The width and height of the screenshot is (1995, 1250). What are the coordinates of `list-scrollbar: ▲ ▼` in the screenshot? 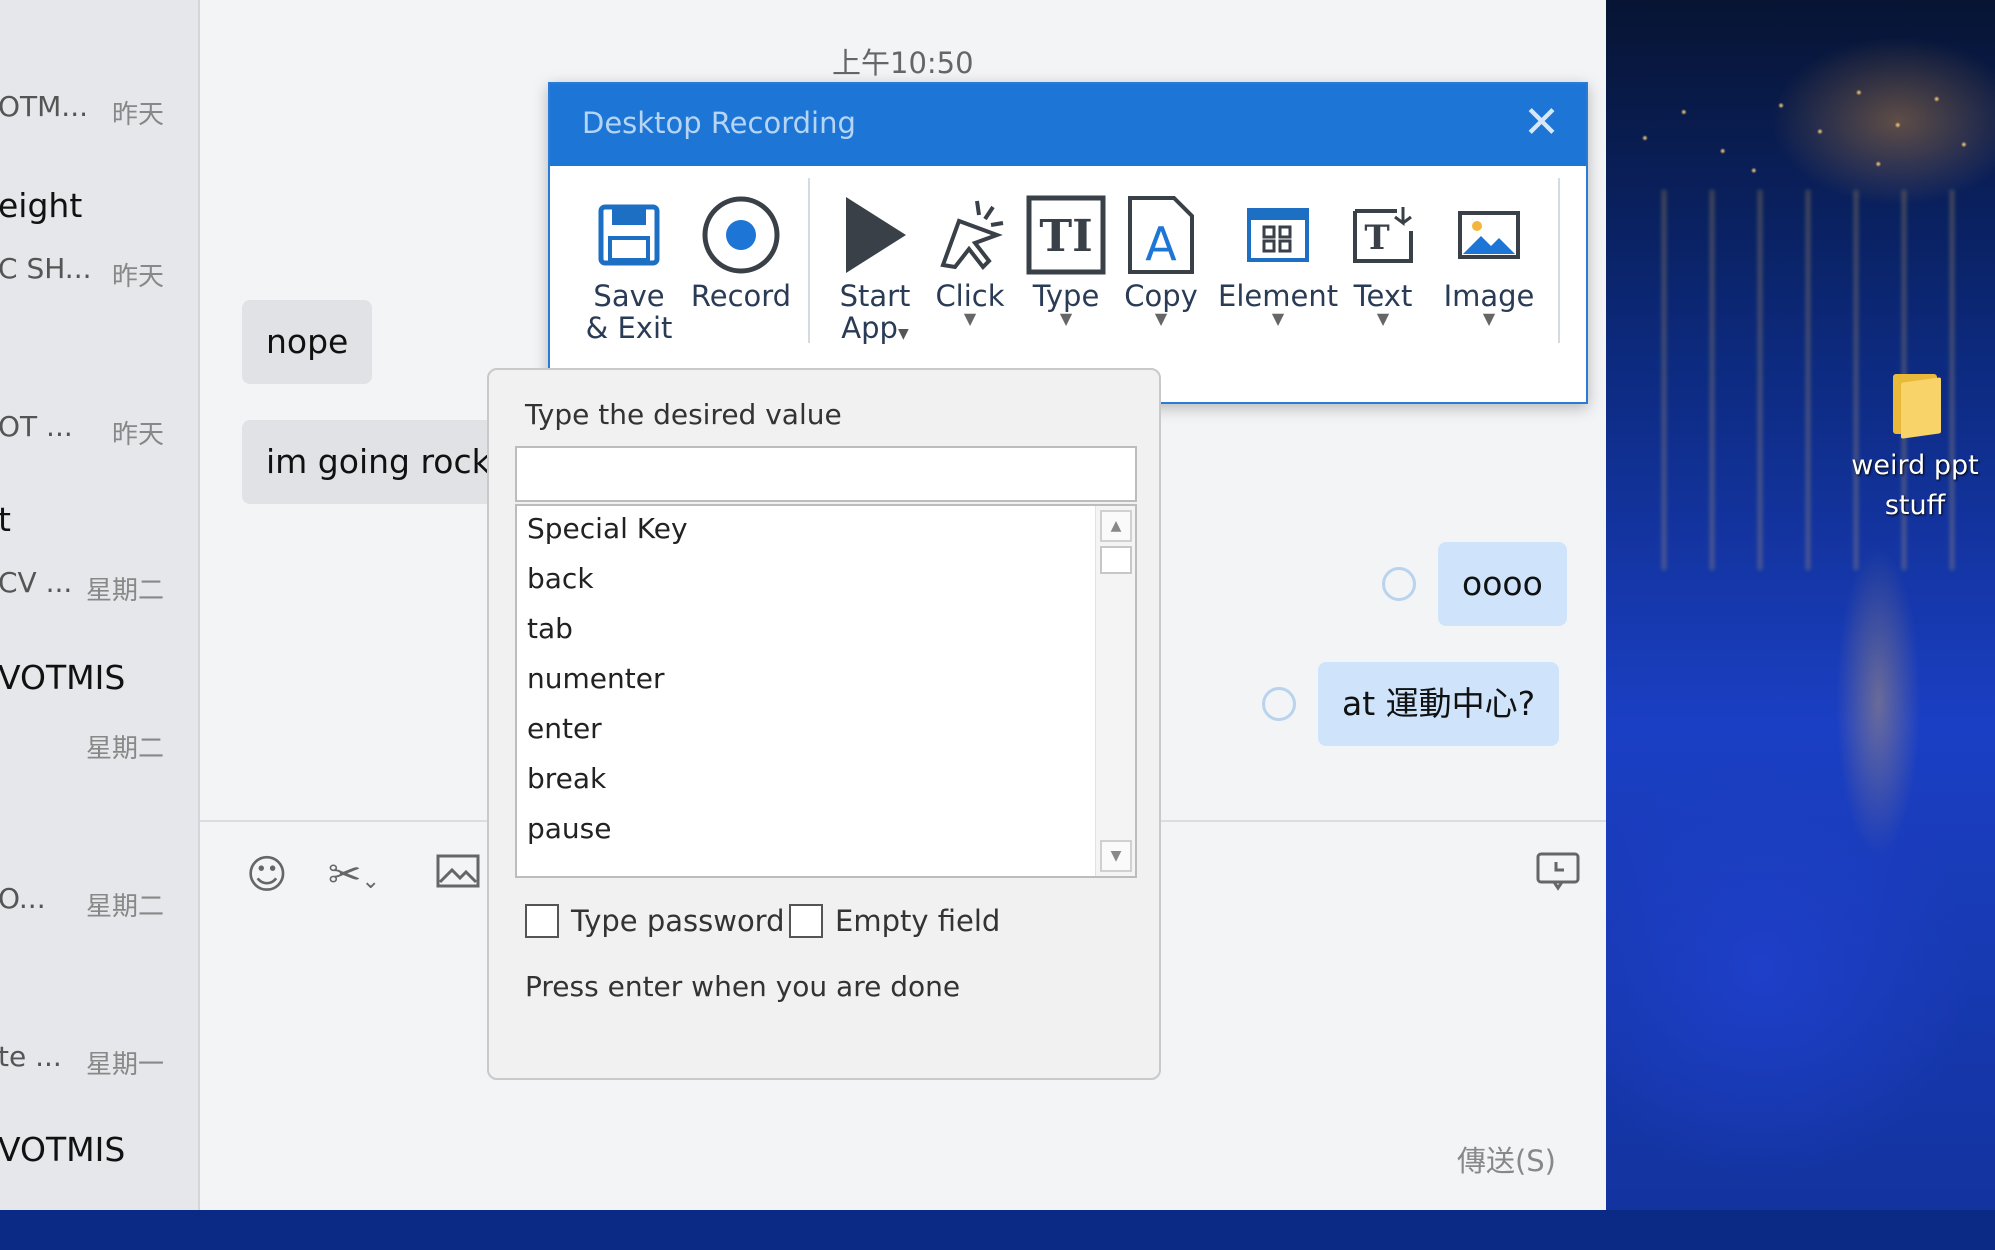 It's located at (1115, 691).